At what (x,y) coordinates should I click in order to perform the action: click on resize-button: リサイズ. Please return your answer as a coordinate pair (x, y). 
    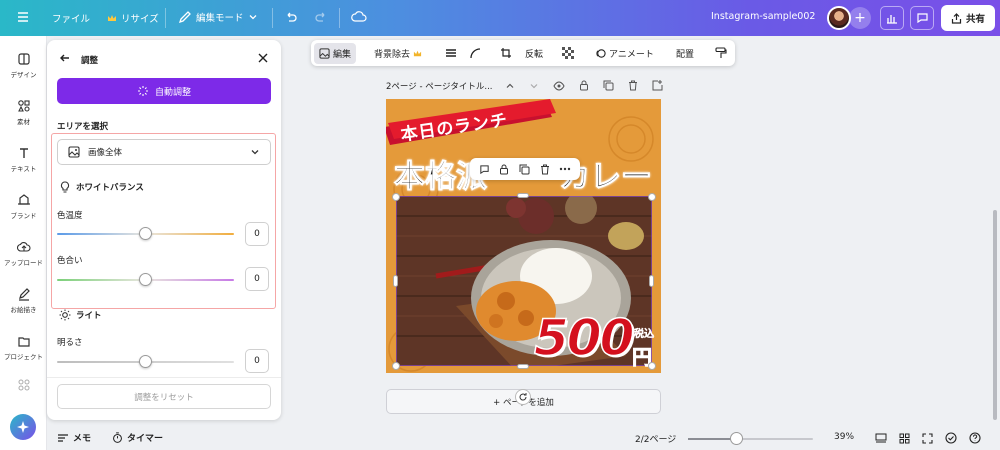
    Looking at the image, I should click on (133, 18).